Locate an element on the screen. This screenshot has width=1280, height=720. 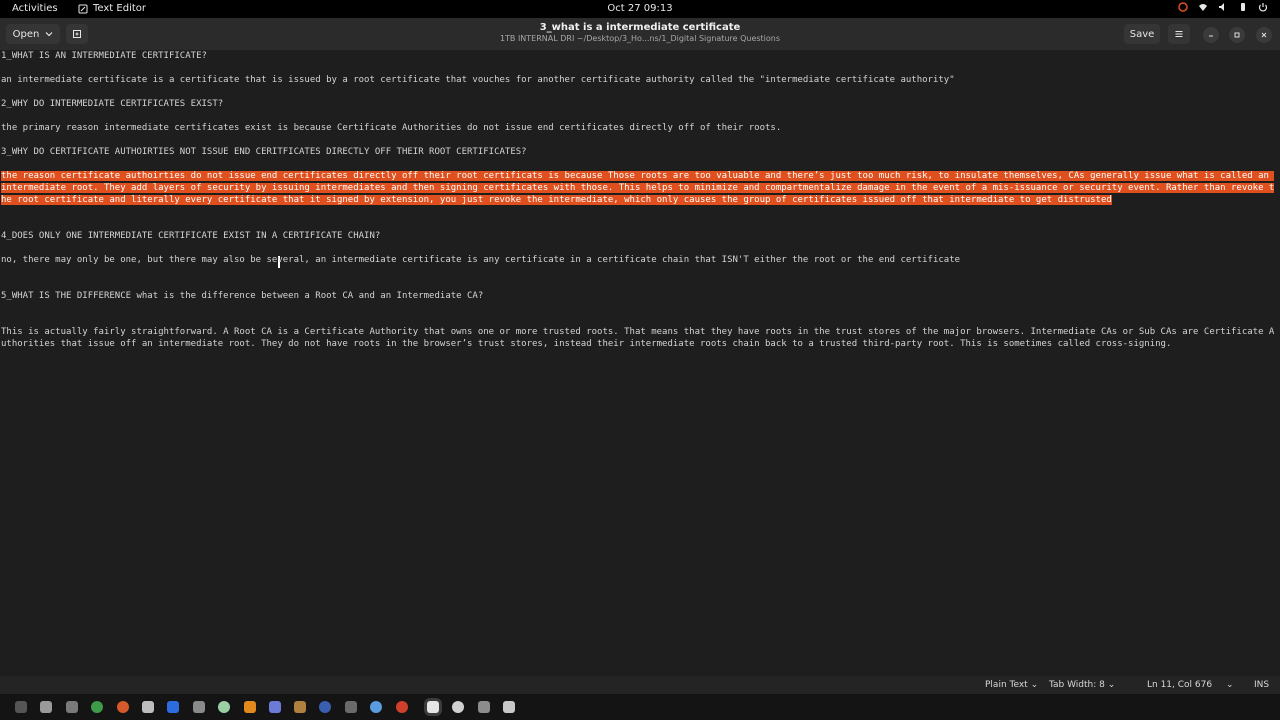
language-selector: Plain Text ⌄ is located at coordinates (1011, 685).